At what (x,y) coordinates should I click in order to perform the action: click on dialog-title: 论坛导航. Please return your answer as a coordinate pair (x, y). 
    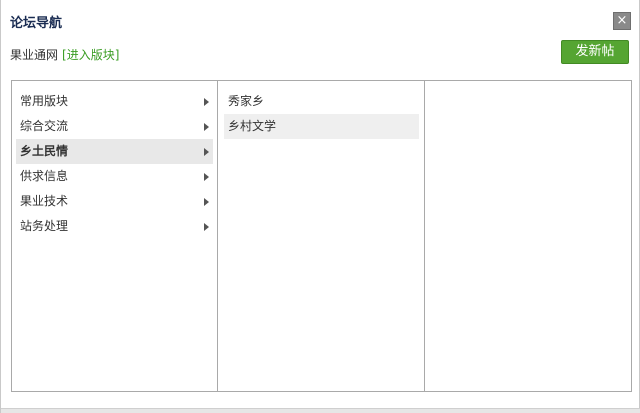
    Looking at the image, I should click on (36, 23).